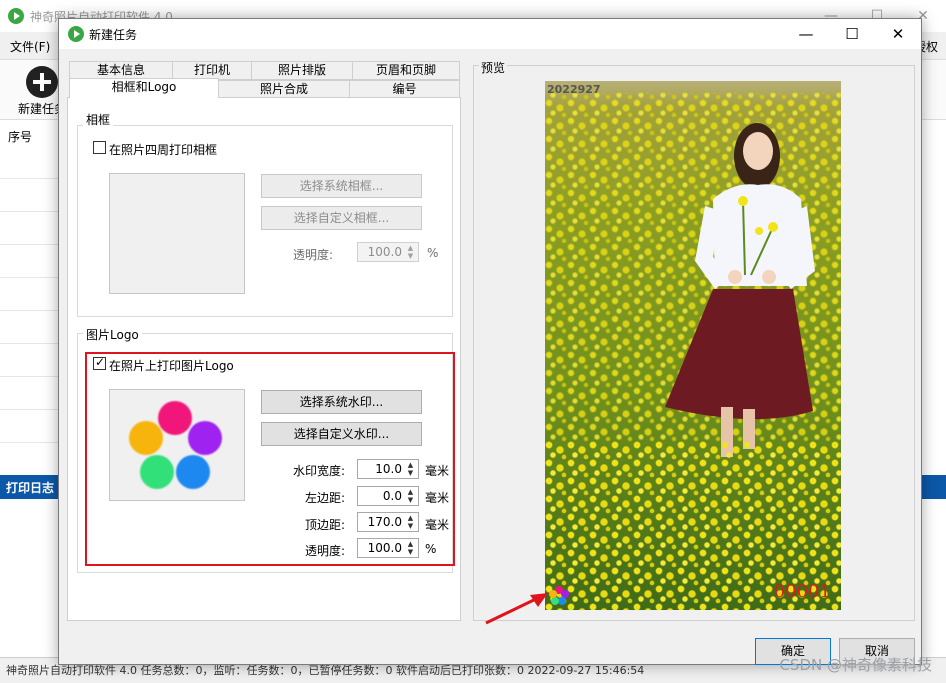 This screenshot has width=946, height=683. Describe the element at coordinates (325, 551) in the screenshot. I see `logo-opacity-label: 透明度:` at that location.